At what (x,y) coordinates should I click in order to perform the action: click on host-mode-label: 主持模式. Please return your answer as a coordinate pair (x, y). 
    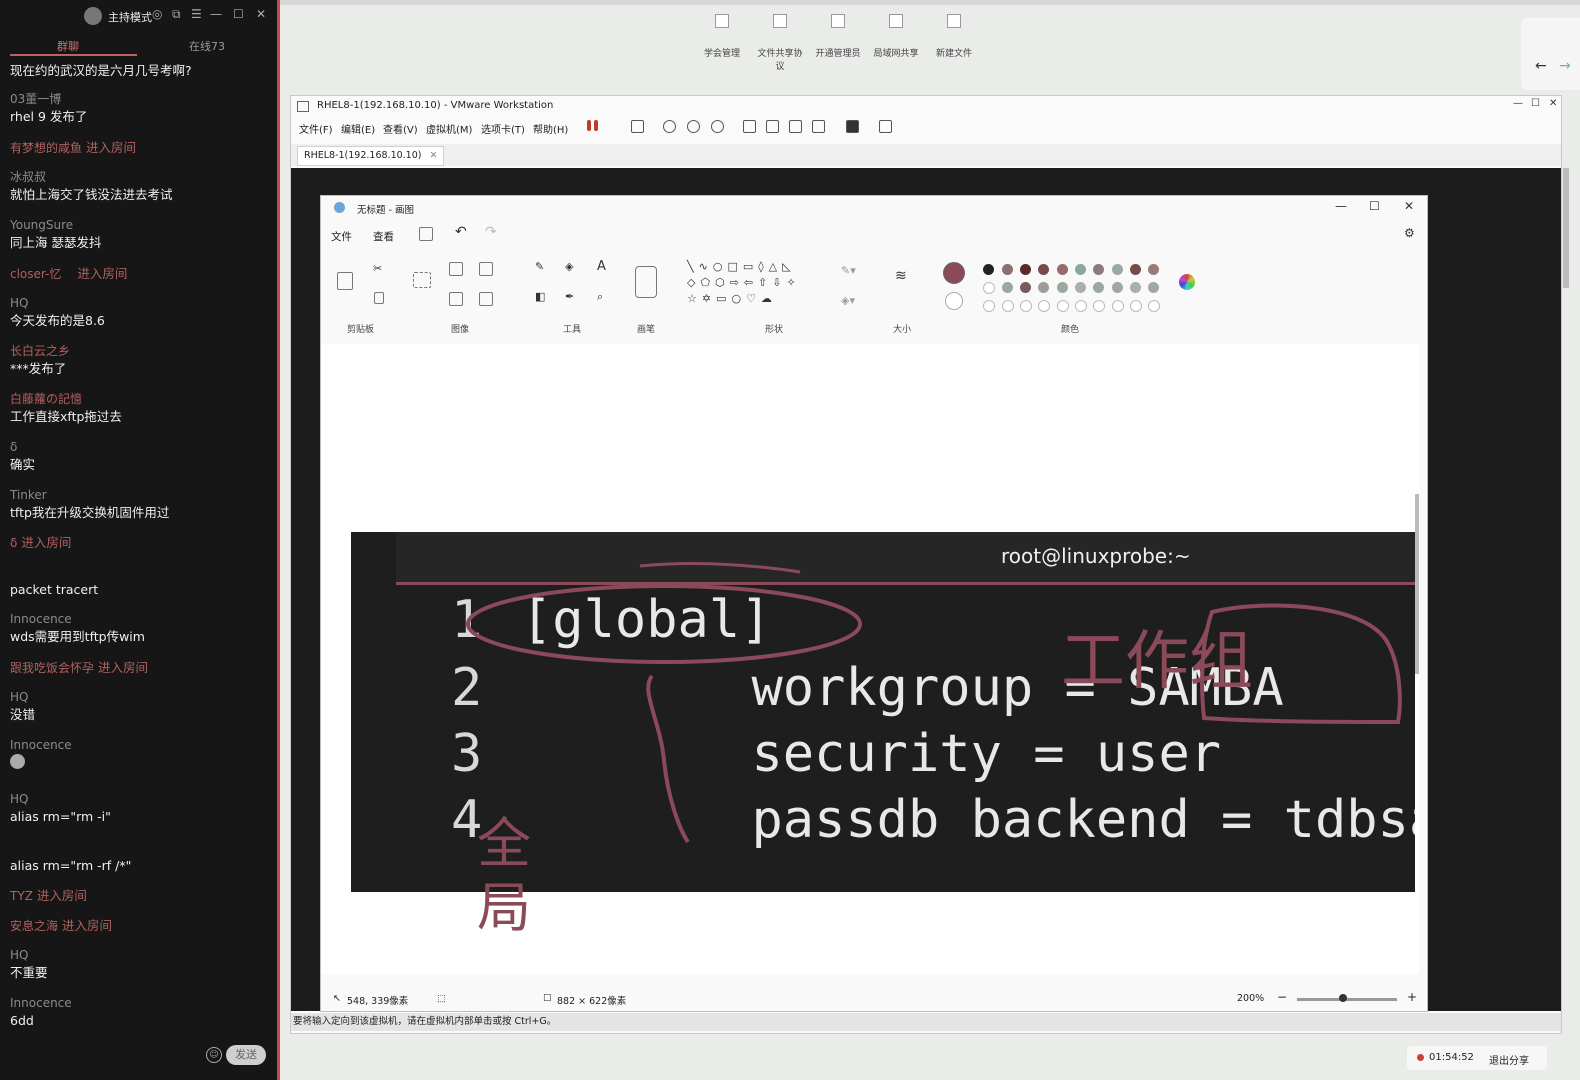
    Looking at the image, I should click on (130, 17).